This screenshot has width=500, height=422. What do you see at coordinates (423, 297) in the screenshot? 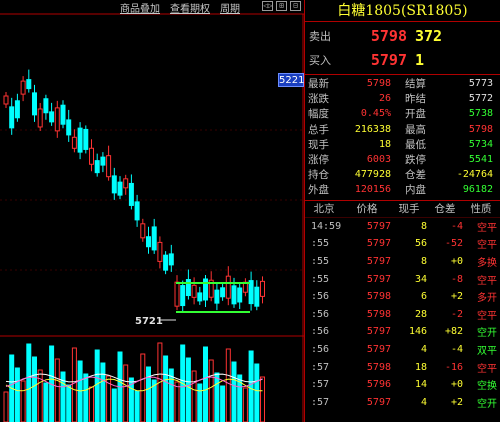
I see `tick-volume: 6` at bounding box center [423, 297].